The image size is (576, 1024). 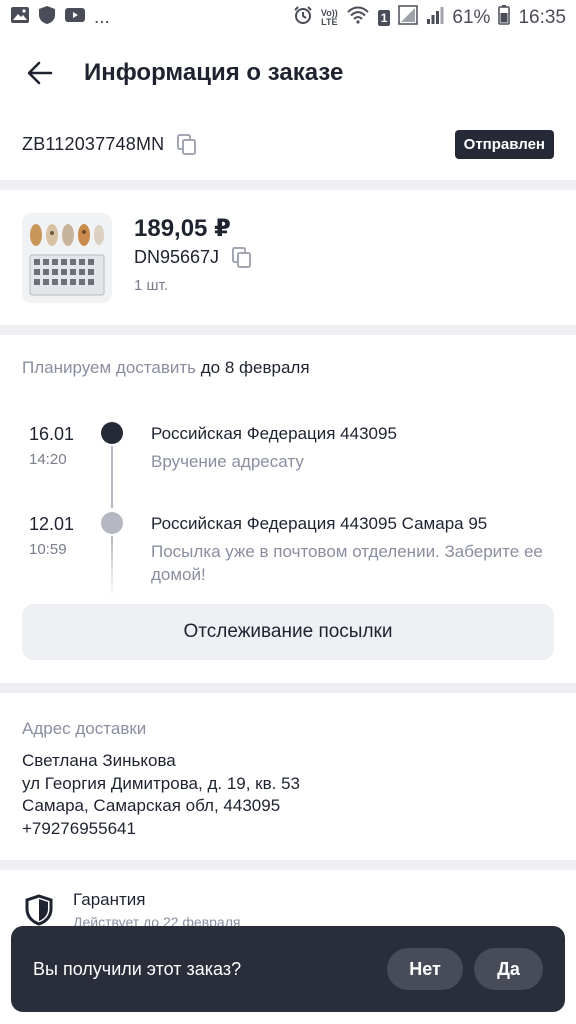 What do you see at coordinates (93, 143) in the screenshot?
I see `order-id: ZB112037748MN` at bounding box center [93, 143].